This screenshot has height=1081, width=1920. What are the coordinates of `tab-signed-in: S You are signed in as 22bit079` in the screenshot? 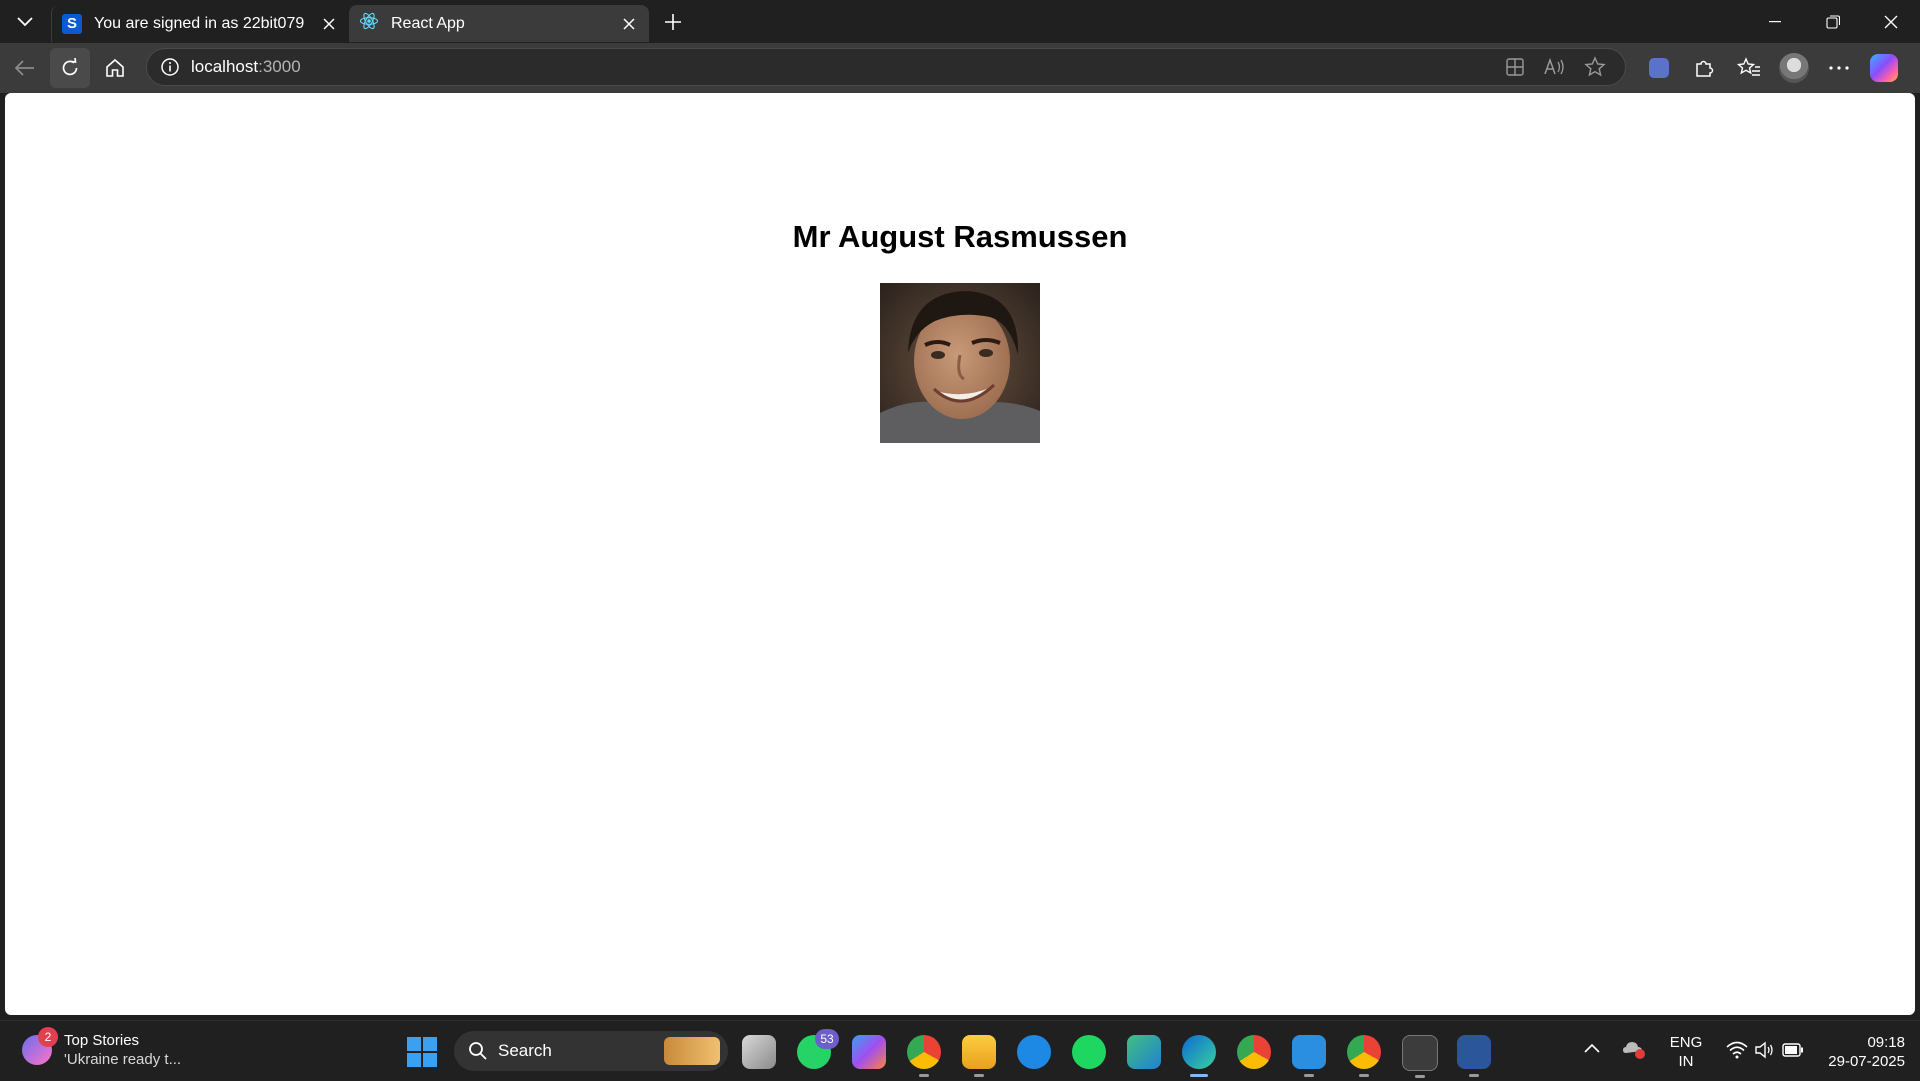 It's located at (200, 23).